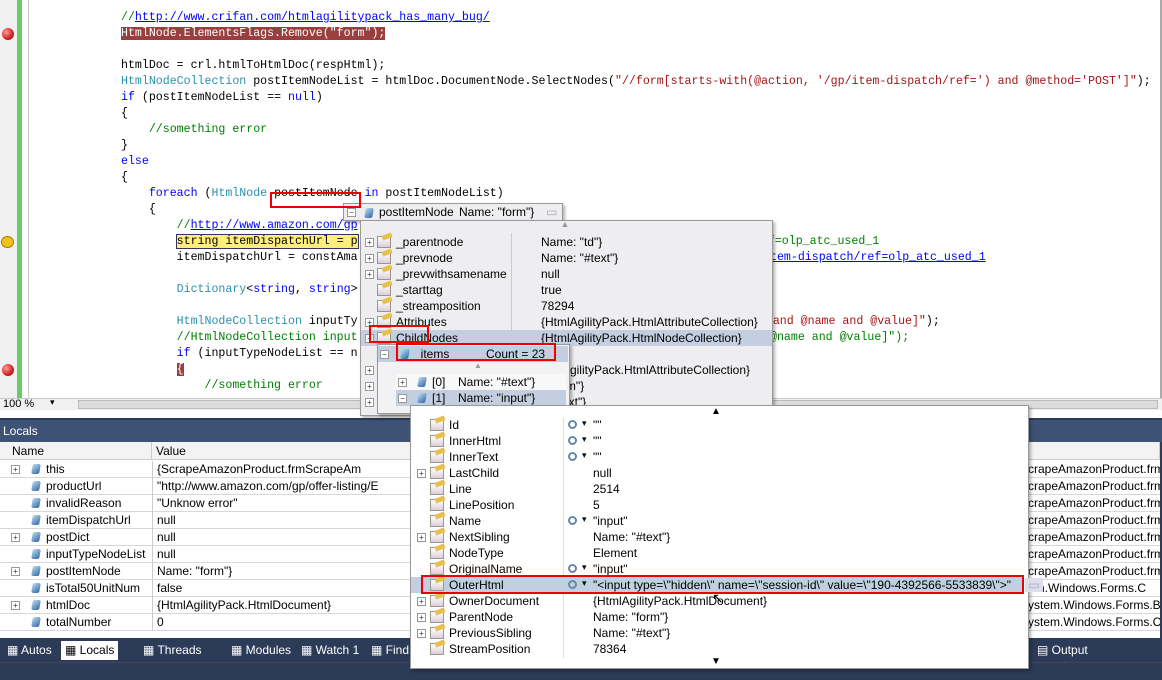 This screenshot has height=680, width=1162. What do you see at coordinates (566, 242) in the screenshot?
I see `member-row: + _parentnode Name: "td"}` at bounding box center [566, 242].